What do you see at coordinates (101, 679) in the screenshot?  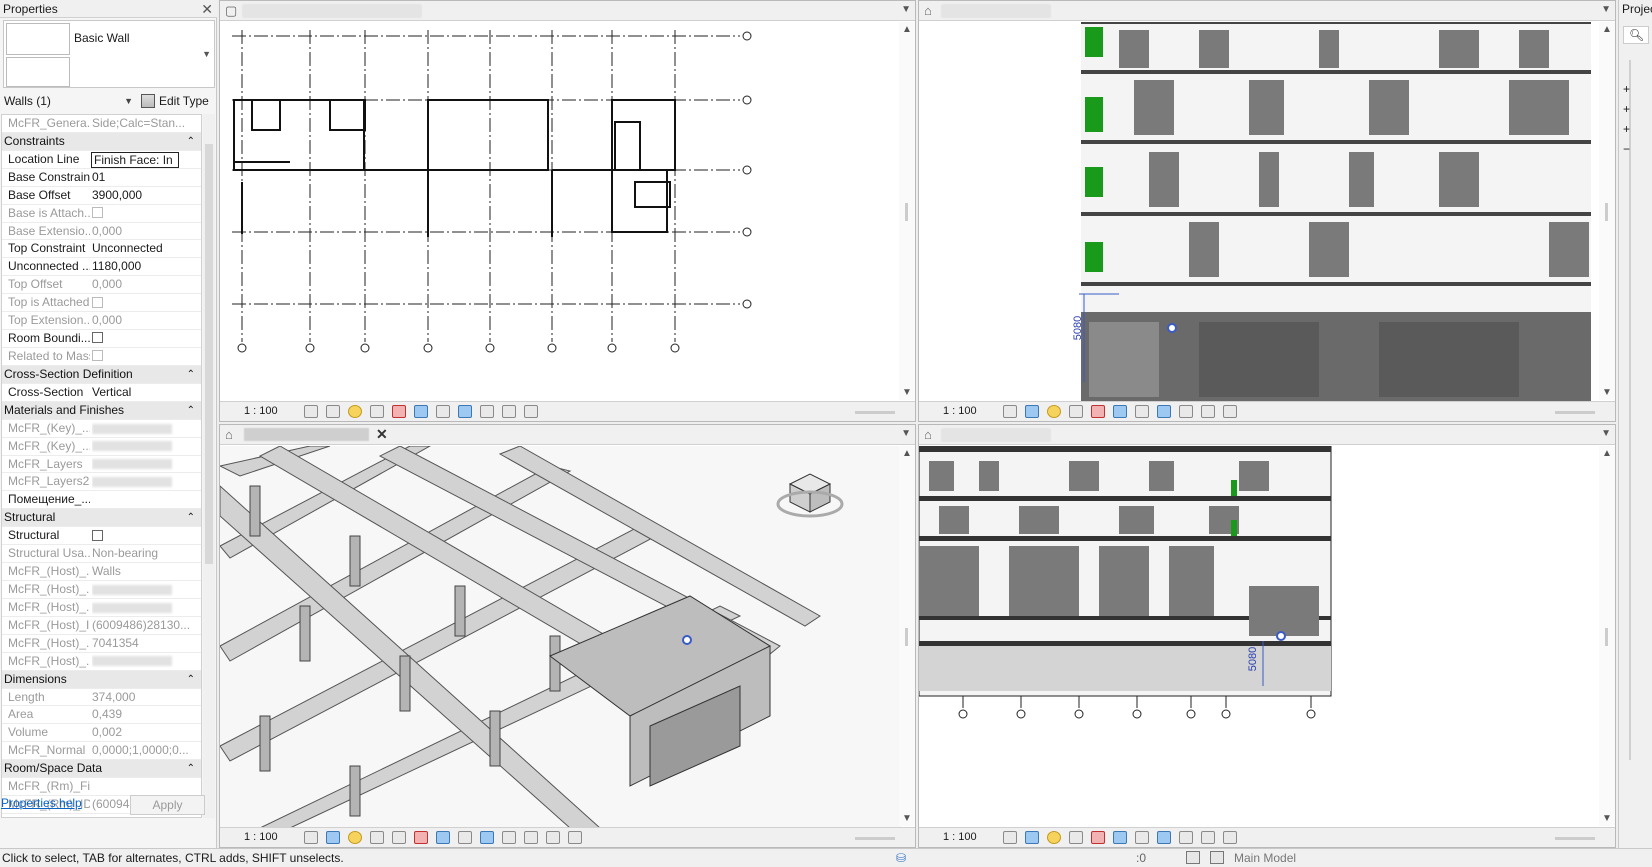 I see `property-group-header: Dimensions ⌃` at bounding box center [101, 679].